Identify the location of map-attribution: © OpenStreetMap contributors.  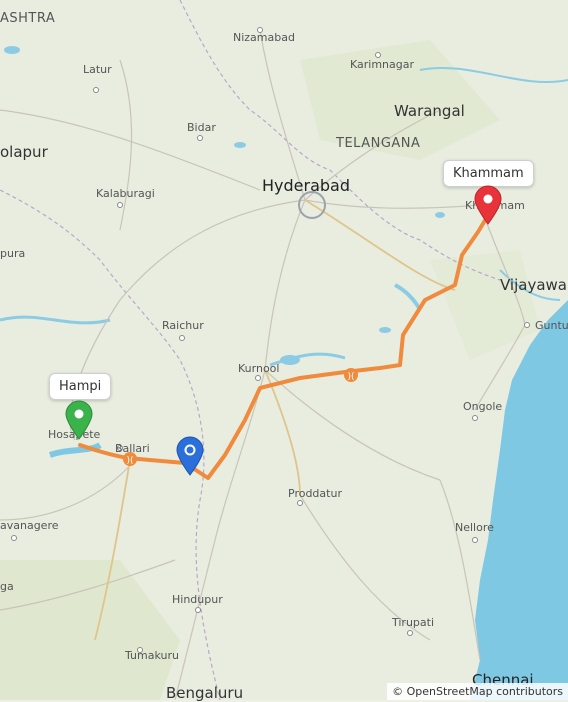
(477, 691).